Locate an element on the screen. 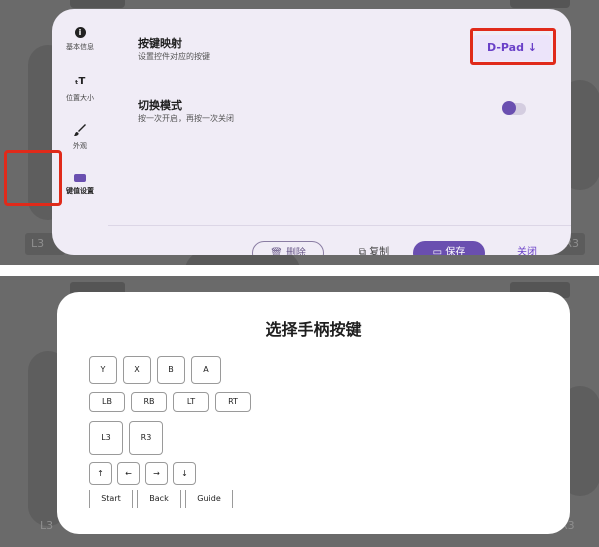 The height and width of the screenshot is (547, 599). dialog-title: 选择手柄按键 is located at coordinates (313, 329).